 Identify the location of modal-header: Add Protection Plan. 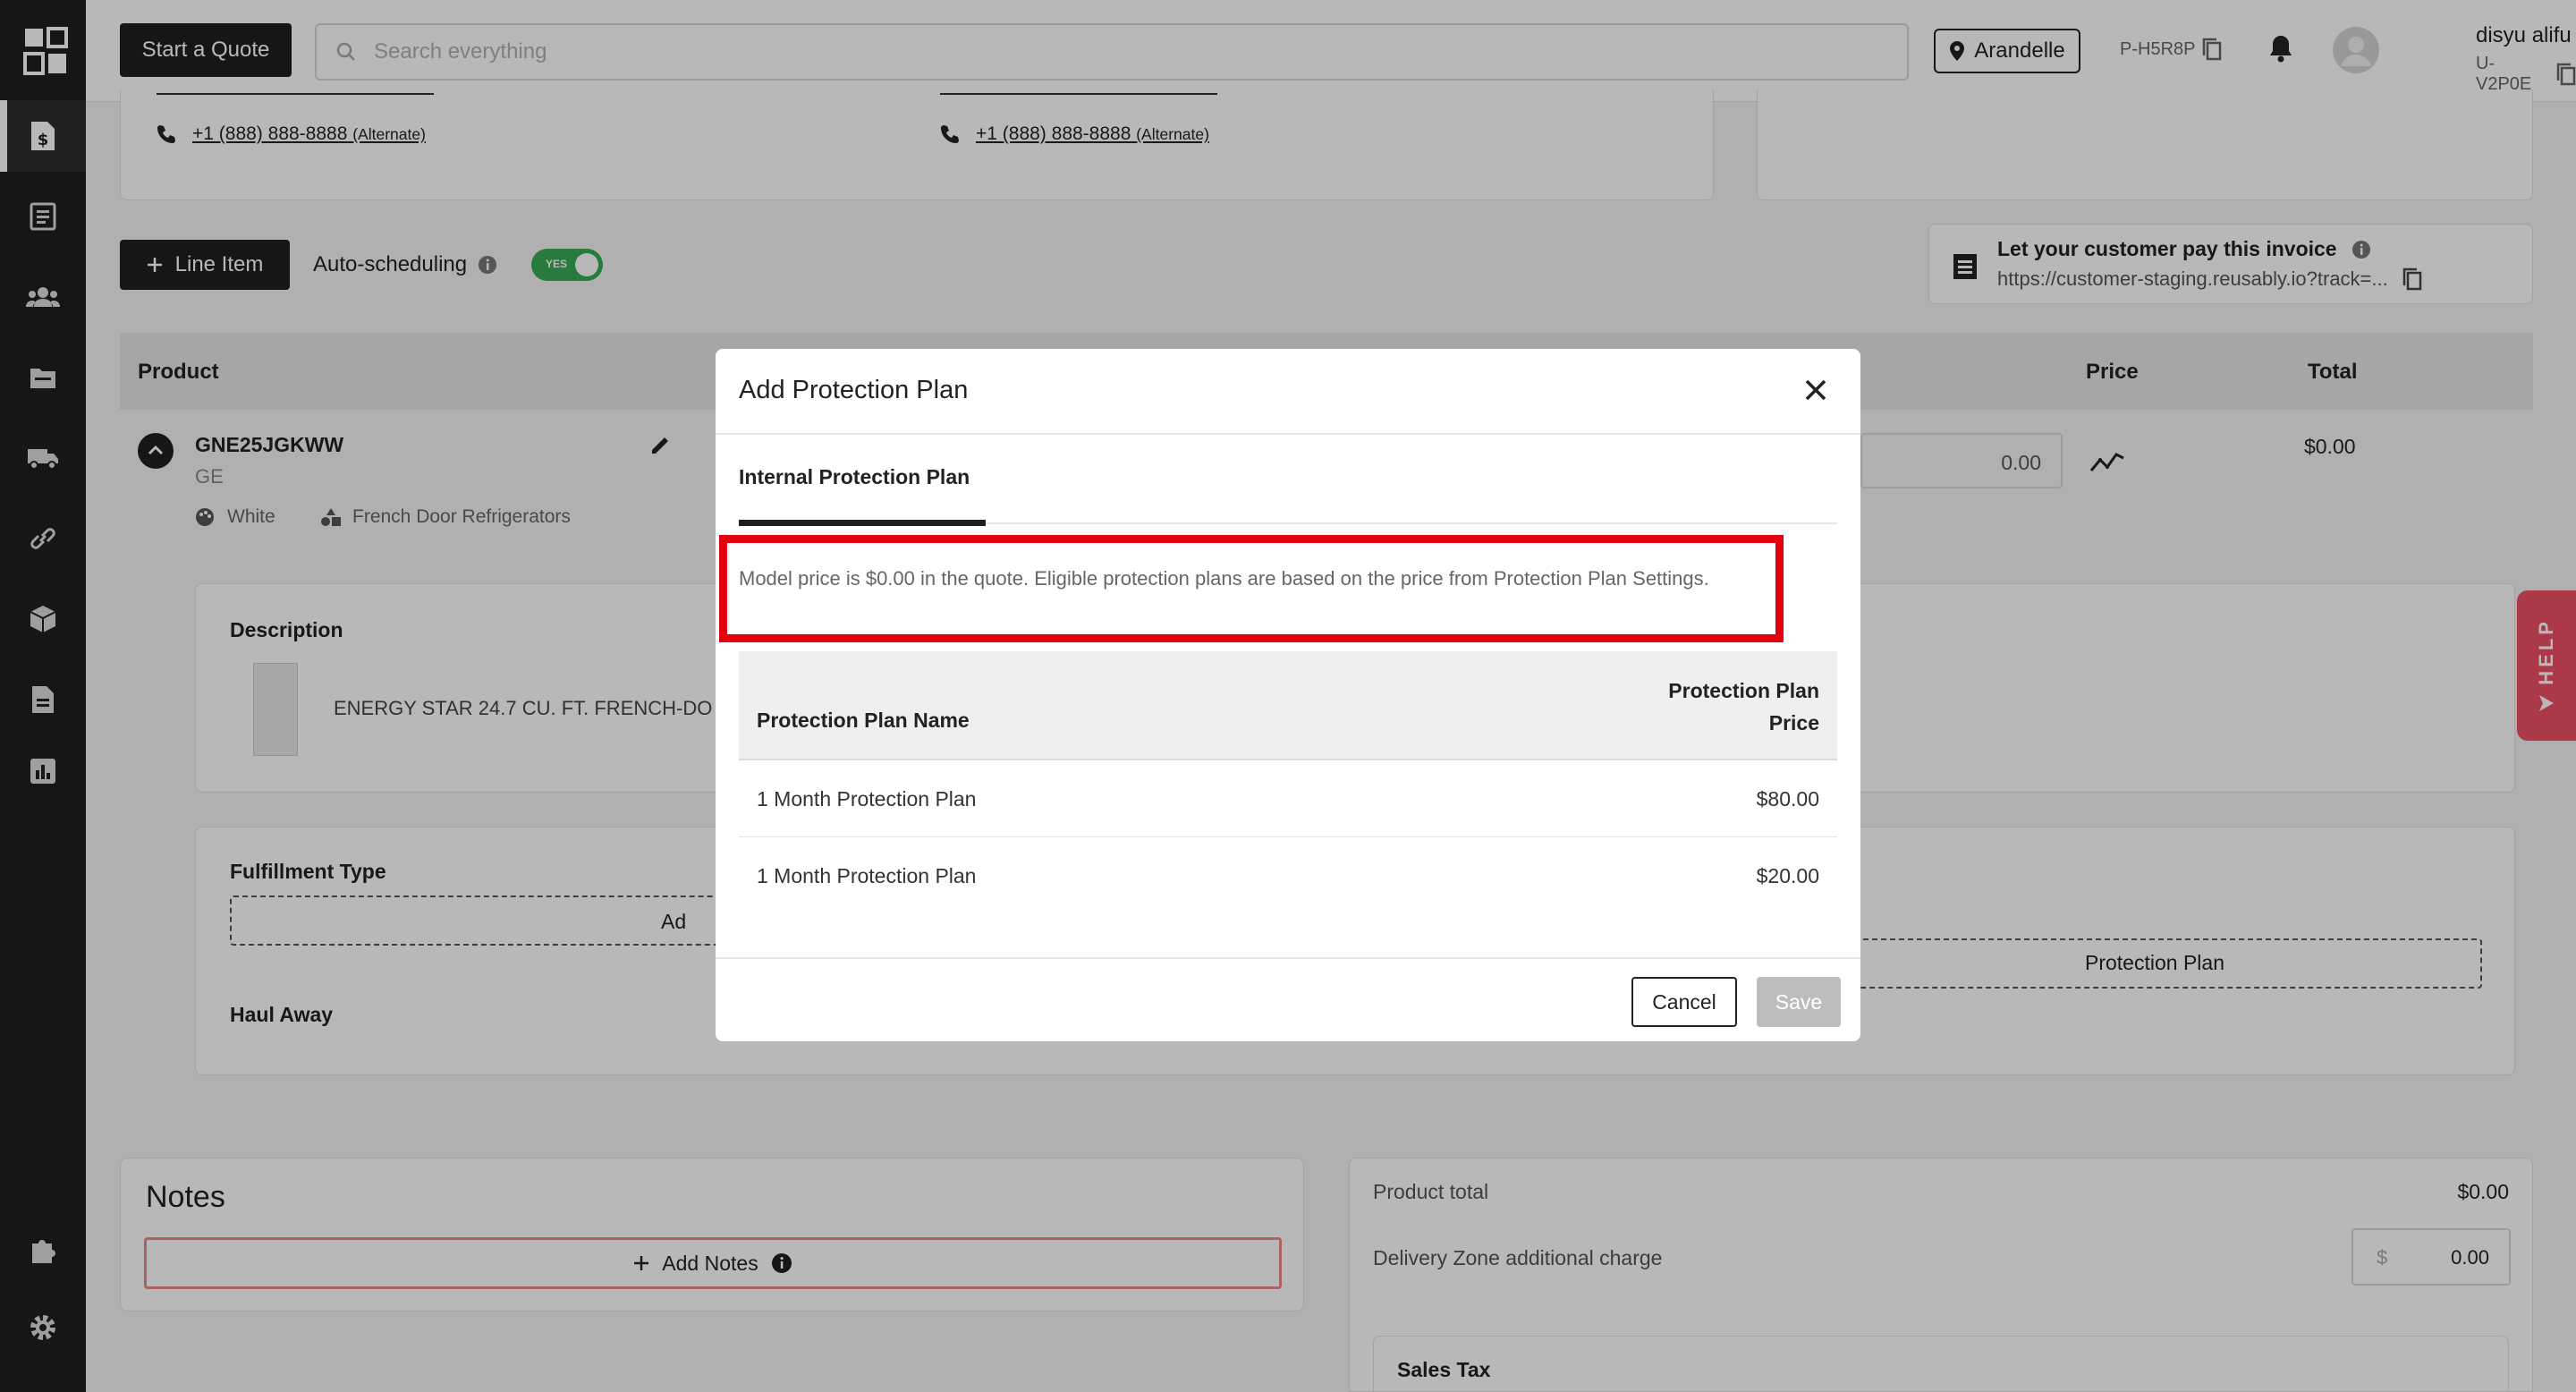
(1288, 392).